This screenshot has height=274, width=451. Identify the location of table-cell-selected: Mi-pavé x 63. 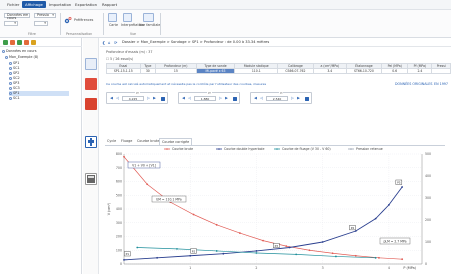
(215, 71).